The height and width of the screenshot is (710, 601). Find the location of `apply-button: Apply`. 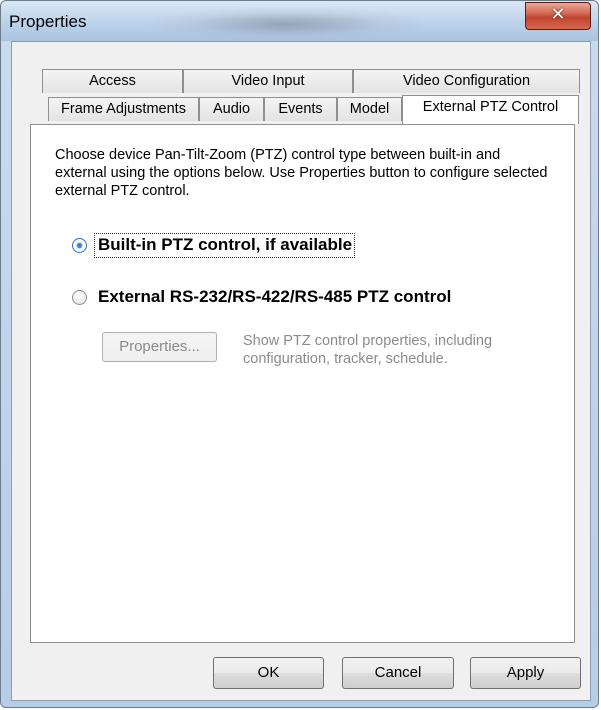

apply-button: Apply is located at coordinates (525, 673).